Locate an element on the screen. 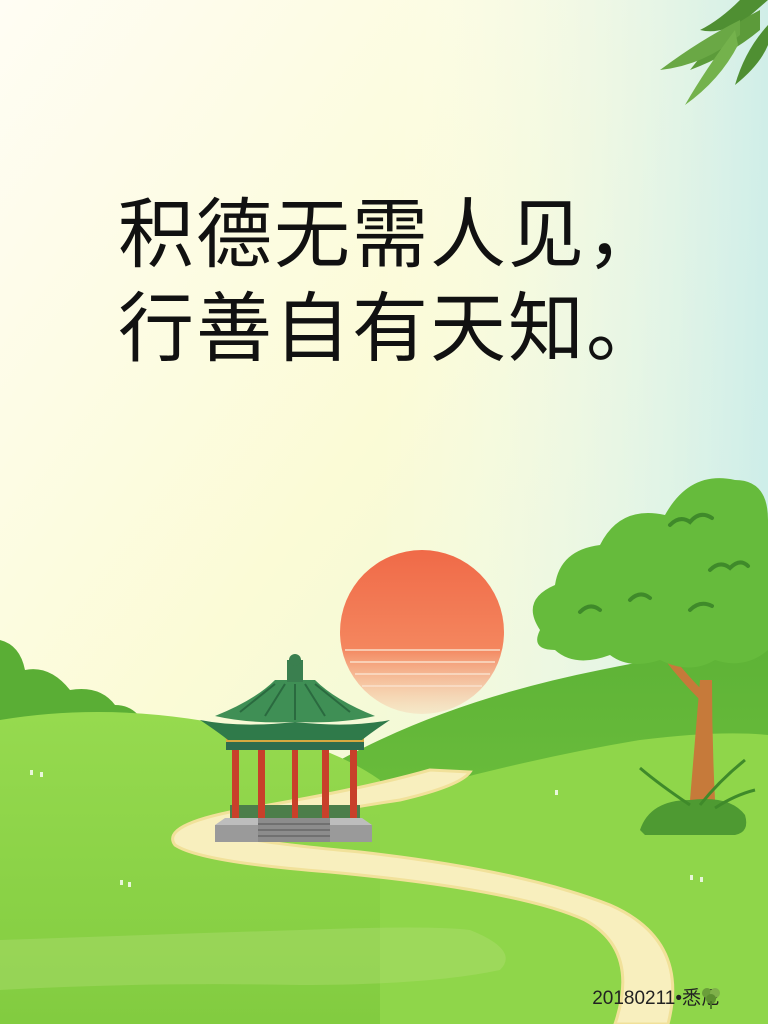 This screenshot has width=768, height=1024. poem-line-2: 行善自有天知。 is located at coordinates (391, 328).